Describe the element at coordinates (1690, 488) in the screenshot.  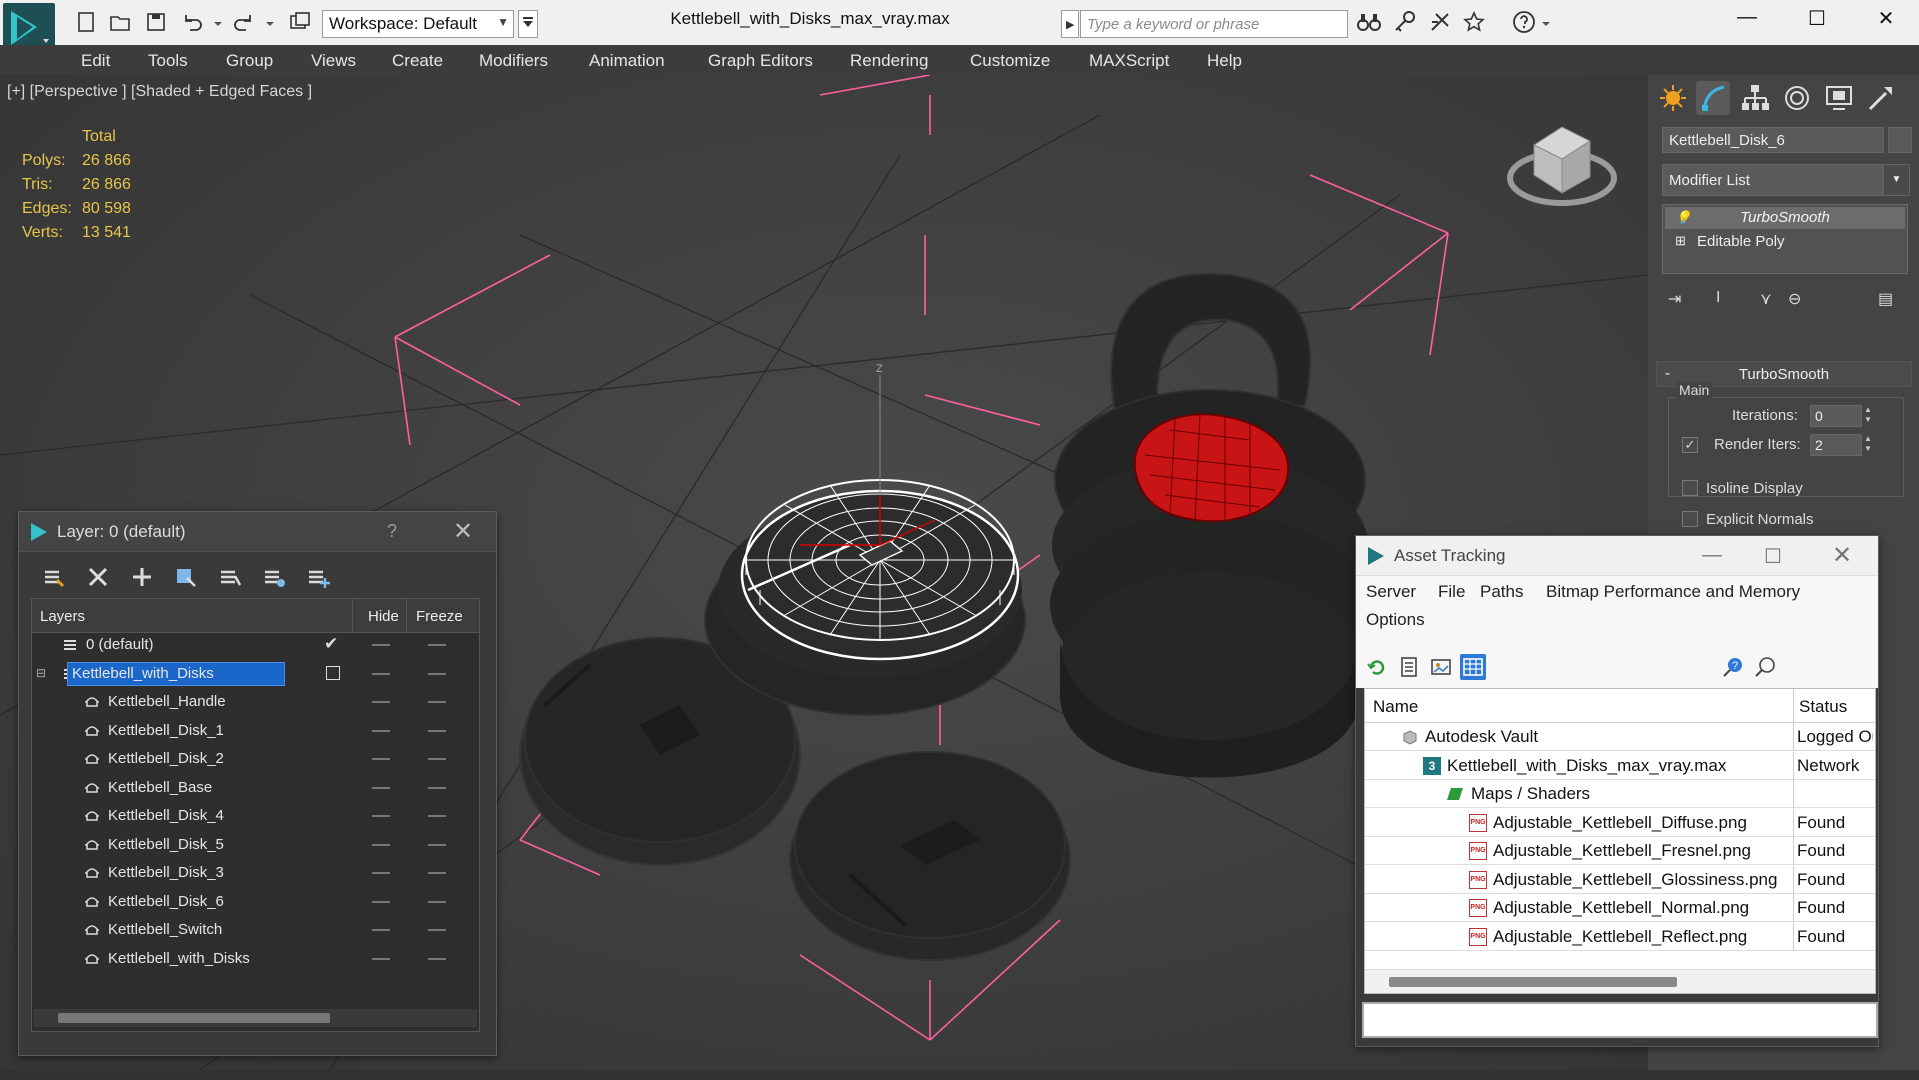
I see `isoline-display-checkbox` at that location.